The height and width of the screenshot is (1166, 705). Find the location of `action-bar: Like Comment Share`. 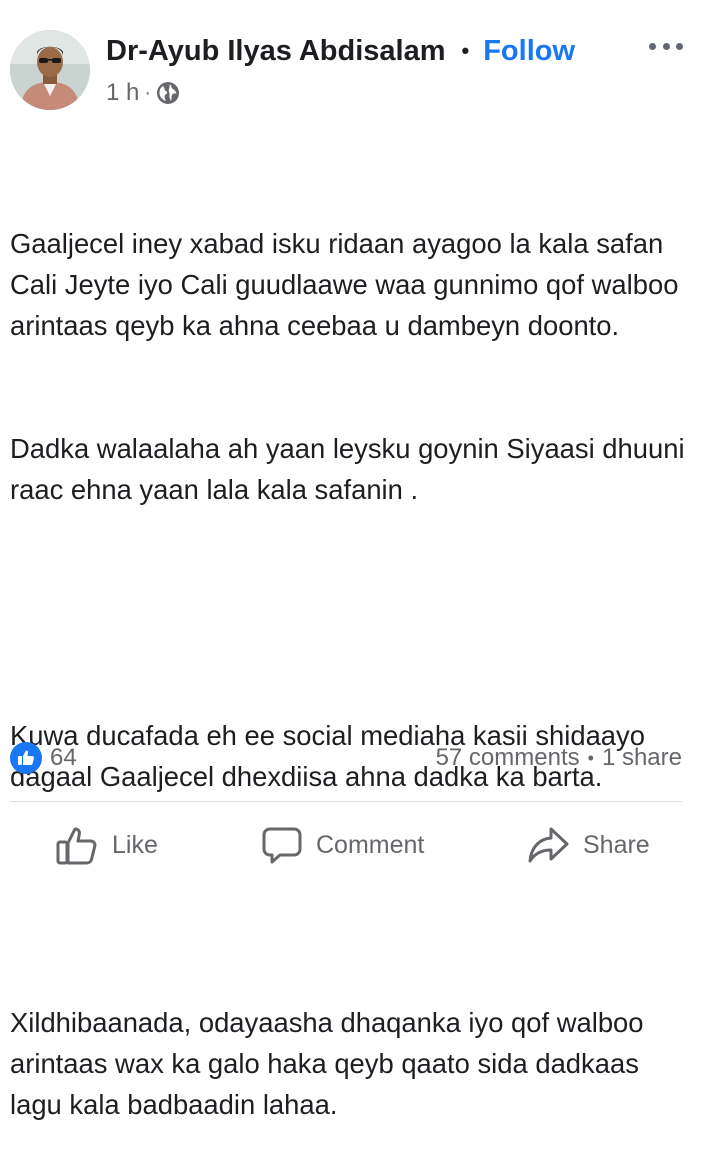

action-bar: Like Comment Share is located at coordinates (352, 845).